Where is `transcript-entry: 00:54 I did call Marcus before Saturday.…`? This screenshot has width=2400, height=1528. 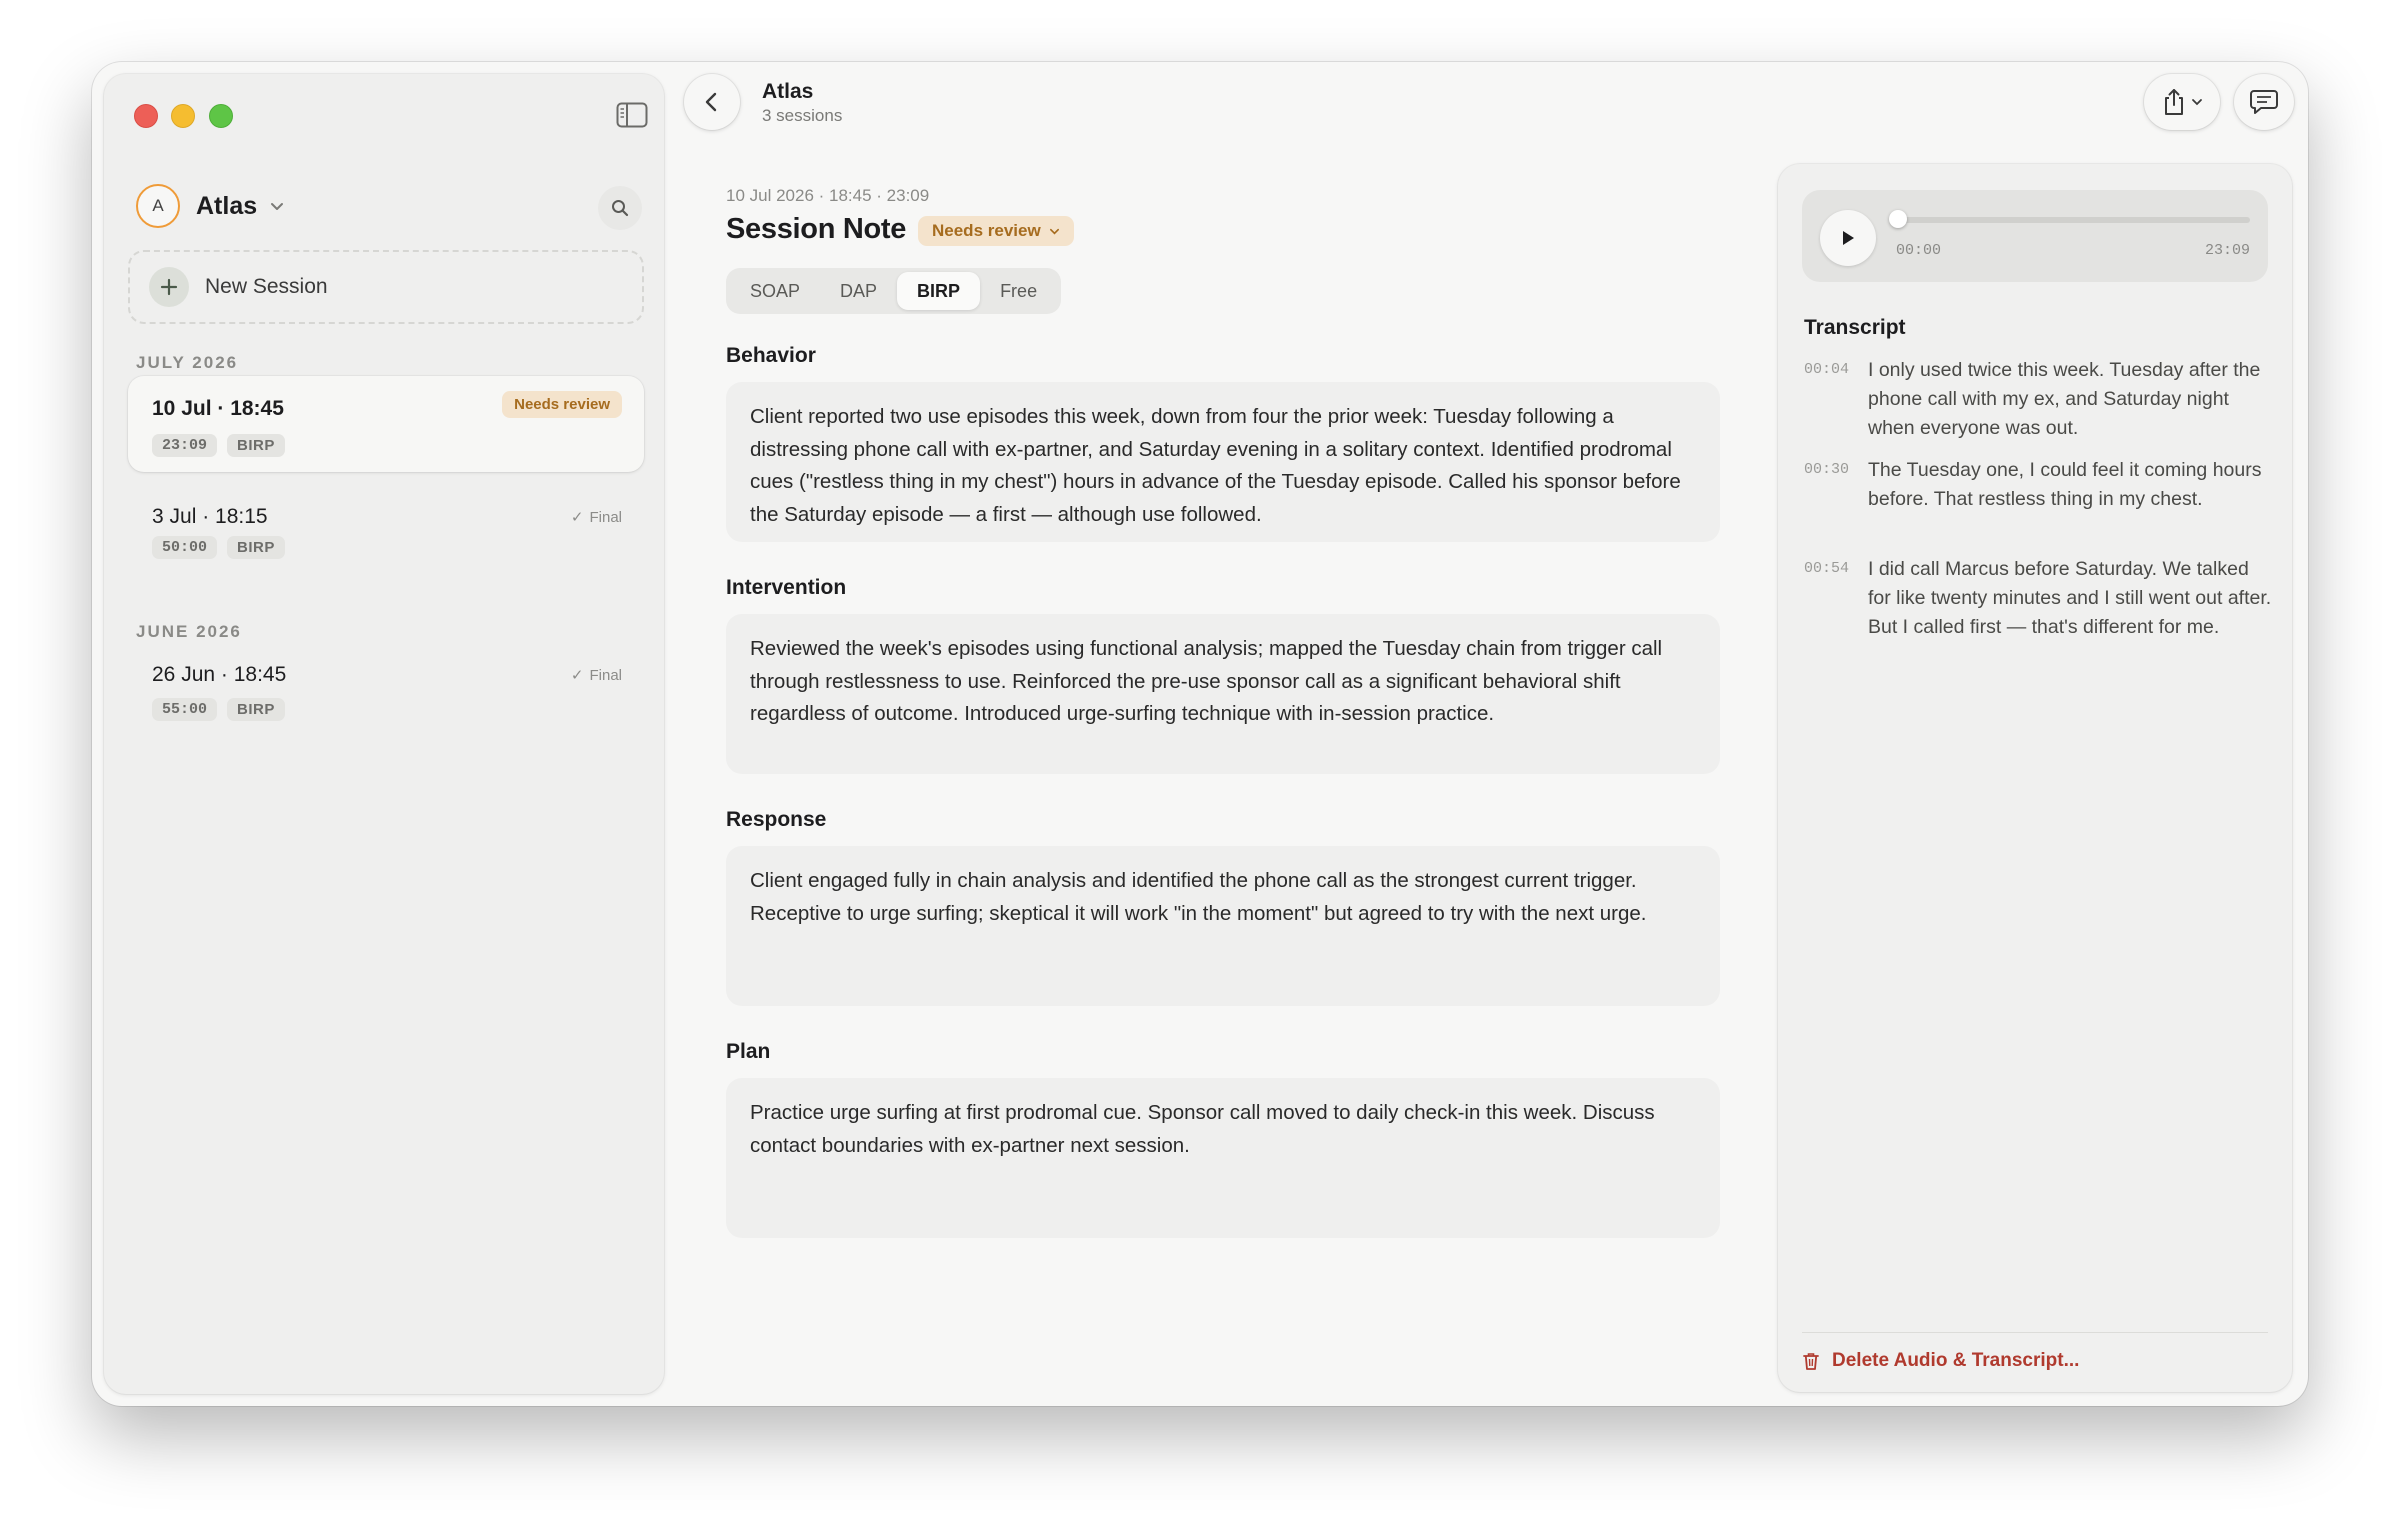
transcript-entry: 00:54 I did call Marcus before Saturday.… is located at coordinates (2039, 598).